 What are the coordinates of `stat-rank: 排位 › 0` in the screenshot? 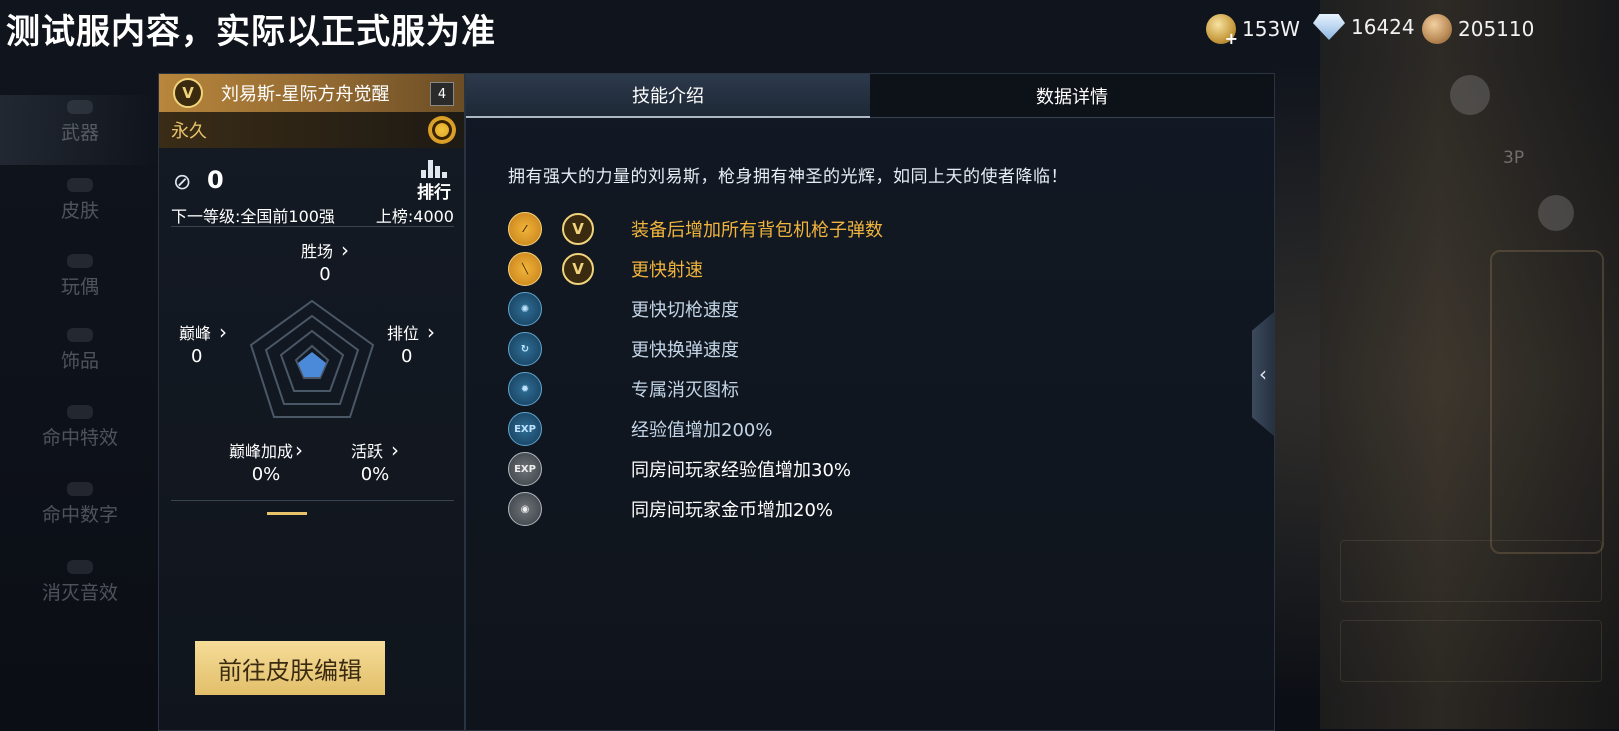 It's located at (427, 343).